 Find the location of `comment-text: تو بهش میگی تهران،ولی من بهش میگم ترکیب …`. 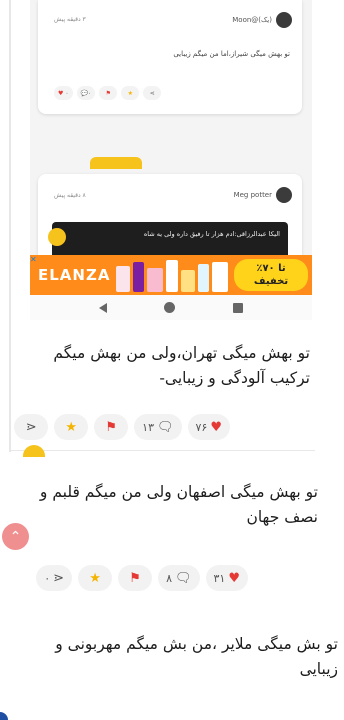

comment-text: تو بهش میگی تهران،ولی من بهش میگم ترکیب … is located at coordinates (181, 365).